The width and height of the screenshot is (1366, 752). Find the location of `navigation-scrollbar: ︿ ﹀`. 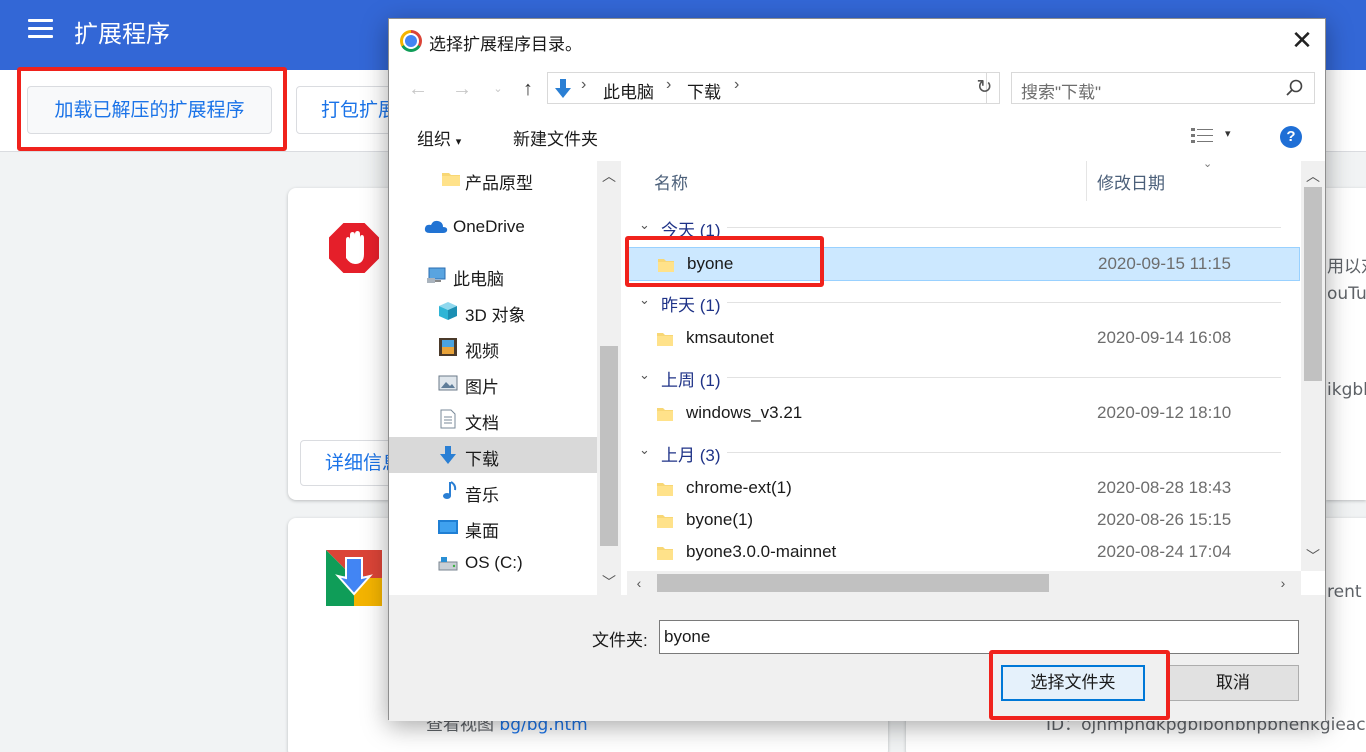

navigation-scrollbar: ︿ ﹀ is located at coordinates (609, 378).